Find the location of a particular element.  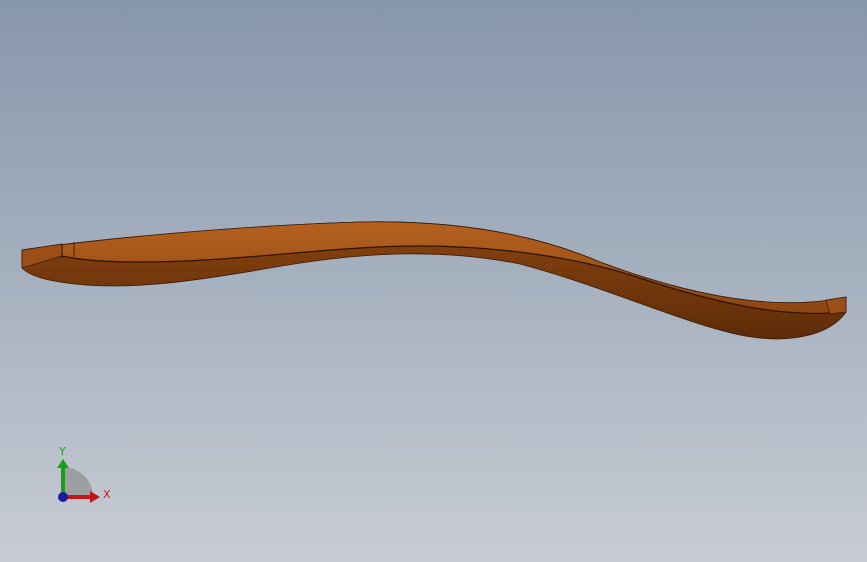

y-axis-arrowhead-icon is located at coordinates (63, 463).